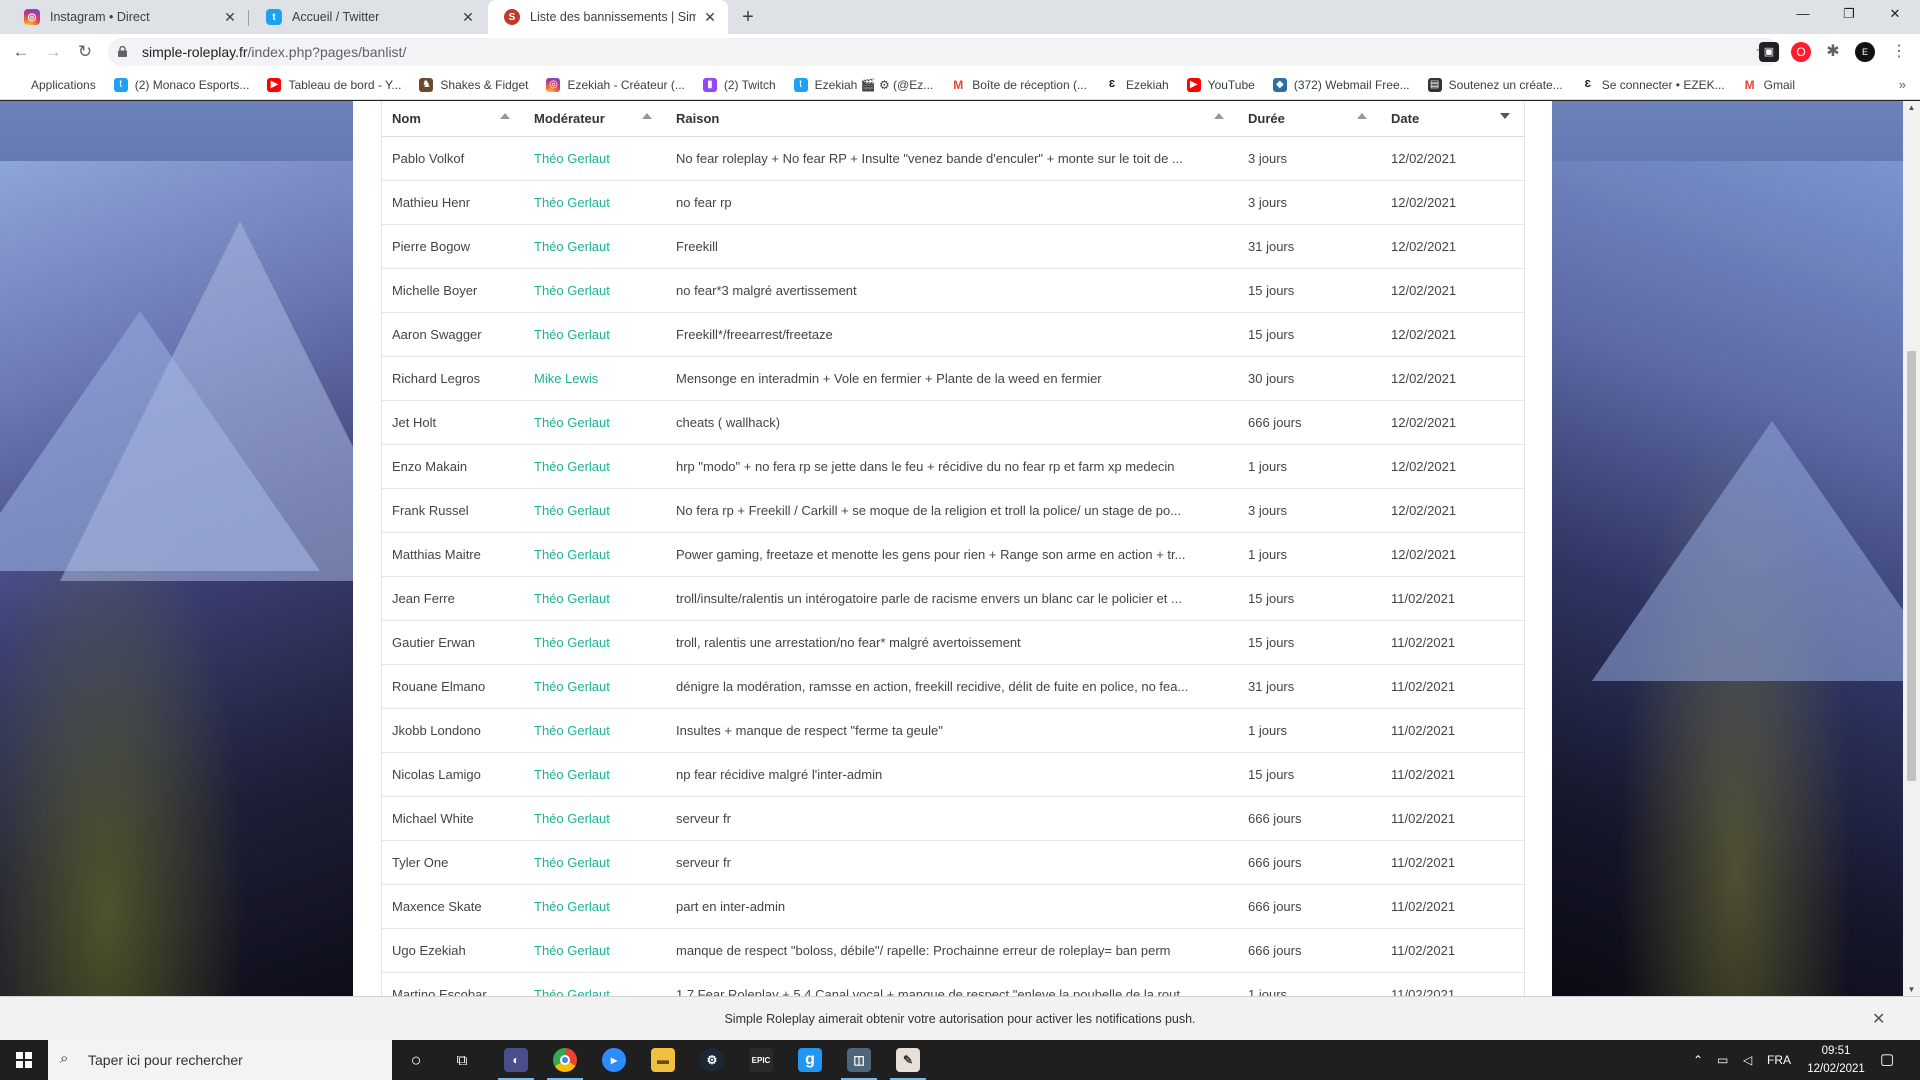  I want to click on tab-twitter: t Accueil / Twitter ✕, so click(368, 17).